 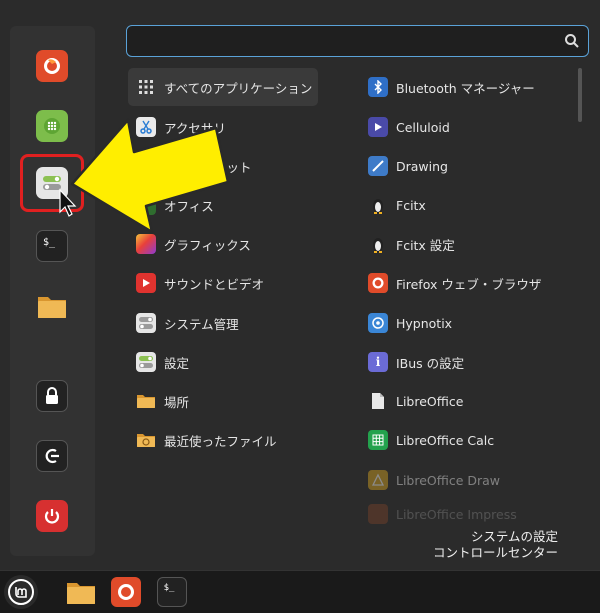 I want to click on play-icon, so click(x=146, y=283).